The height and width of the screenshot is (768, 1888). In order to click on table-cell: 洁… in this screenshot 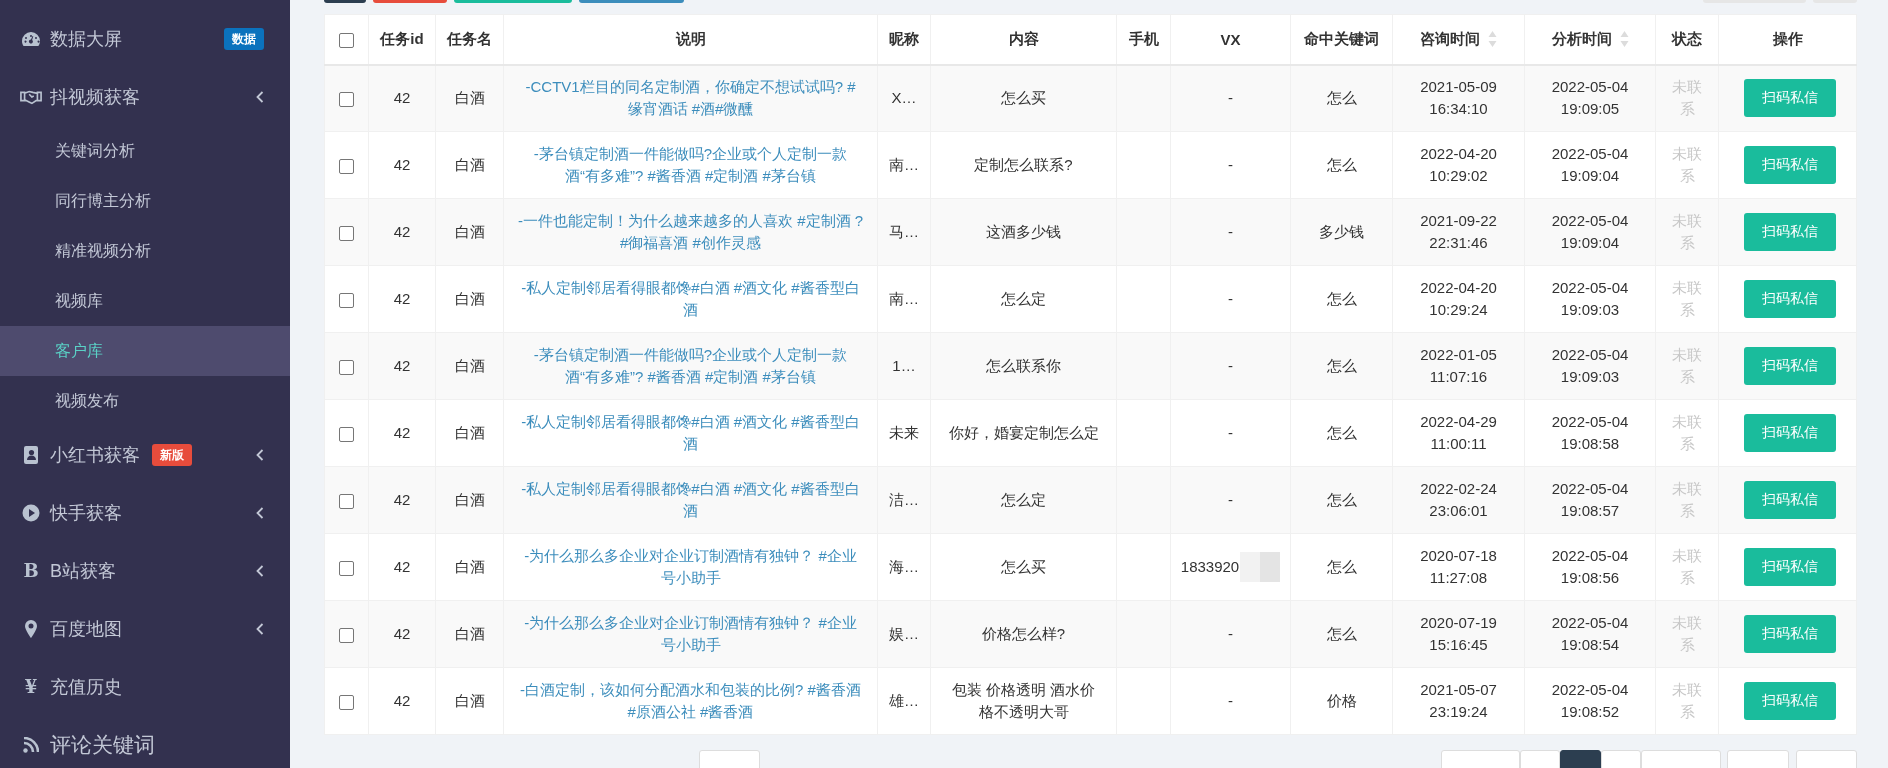, I will do `click(904, 499)`.